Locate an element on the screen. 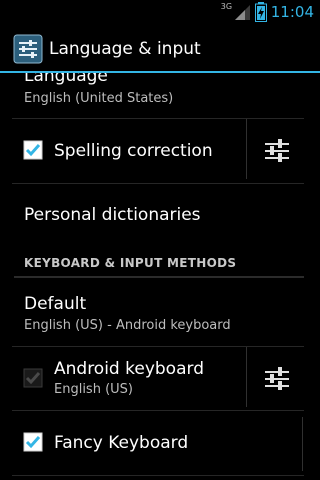  divider is located at coordinates (158, 475).